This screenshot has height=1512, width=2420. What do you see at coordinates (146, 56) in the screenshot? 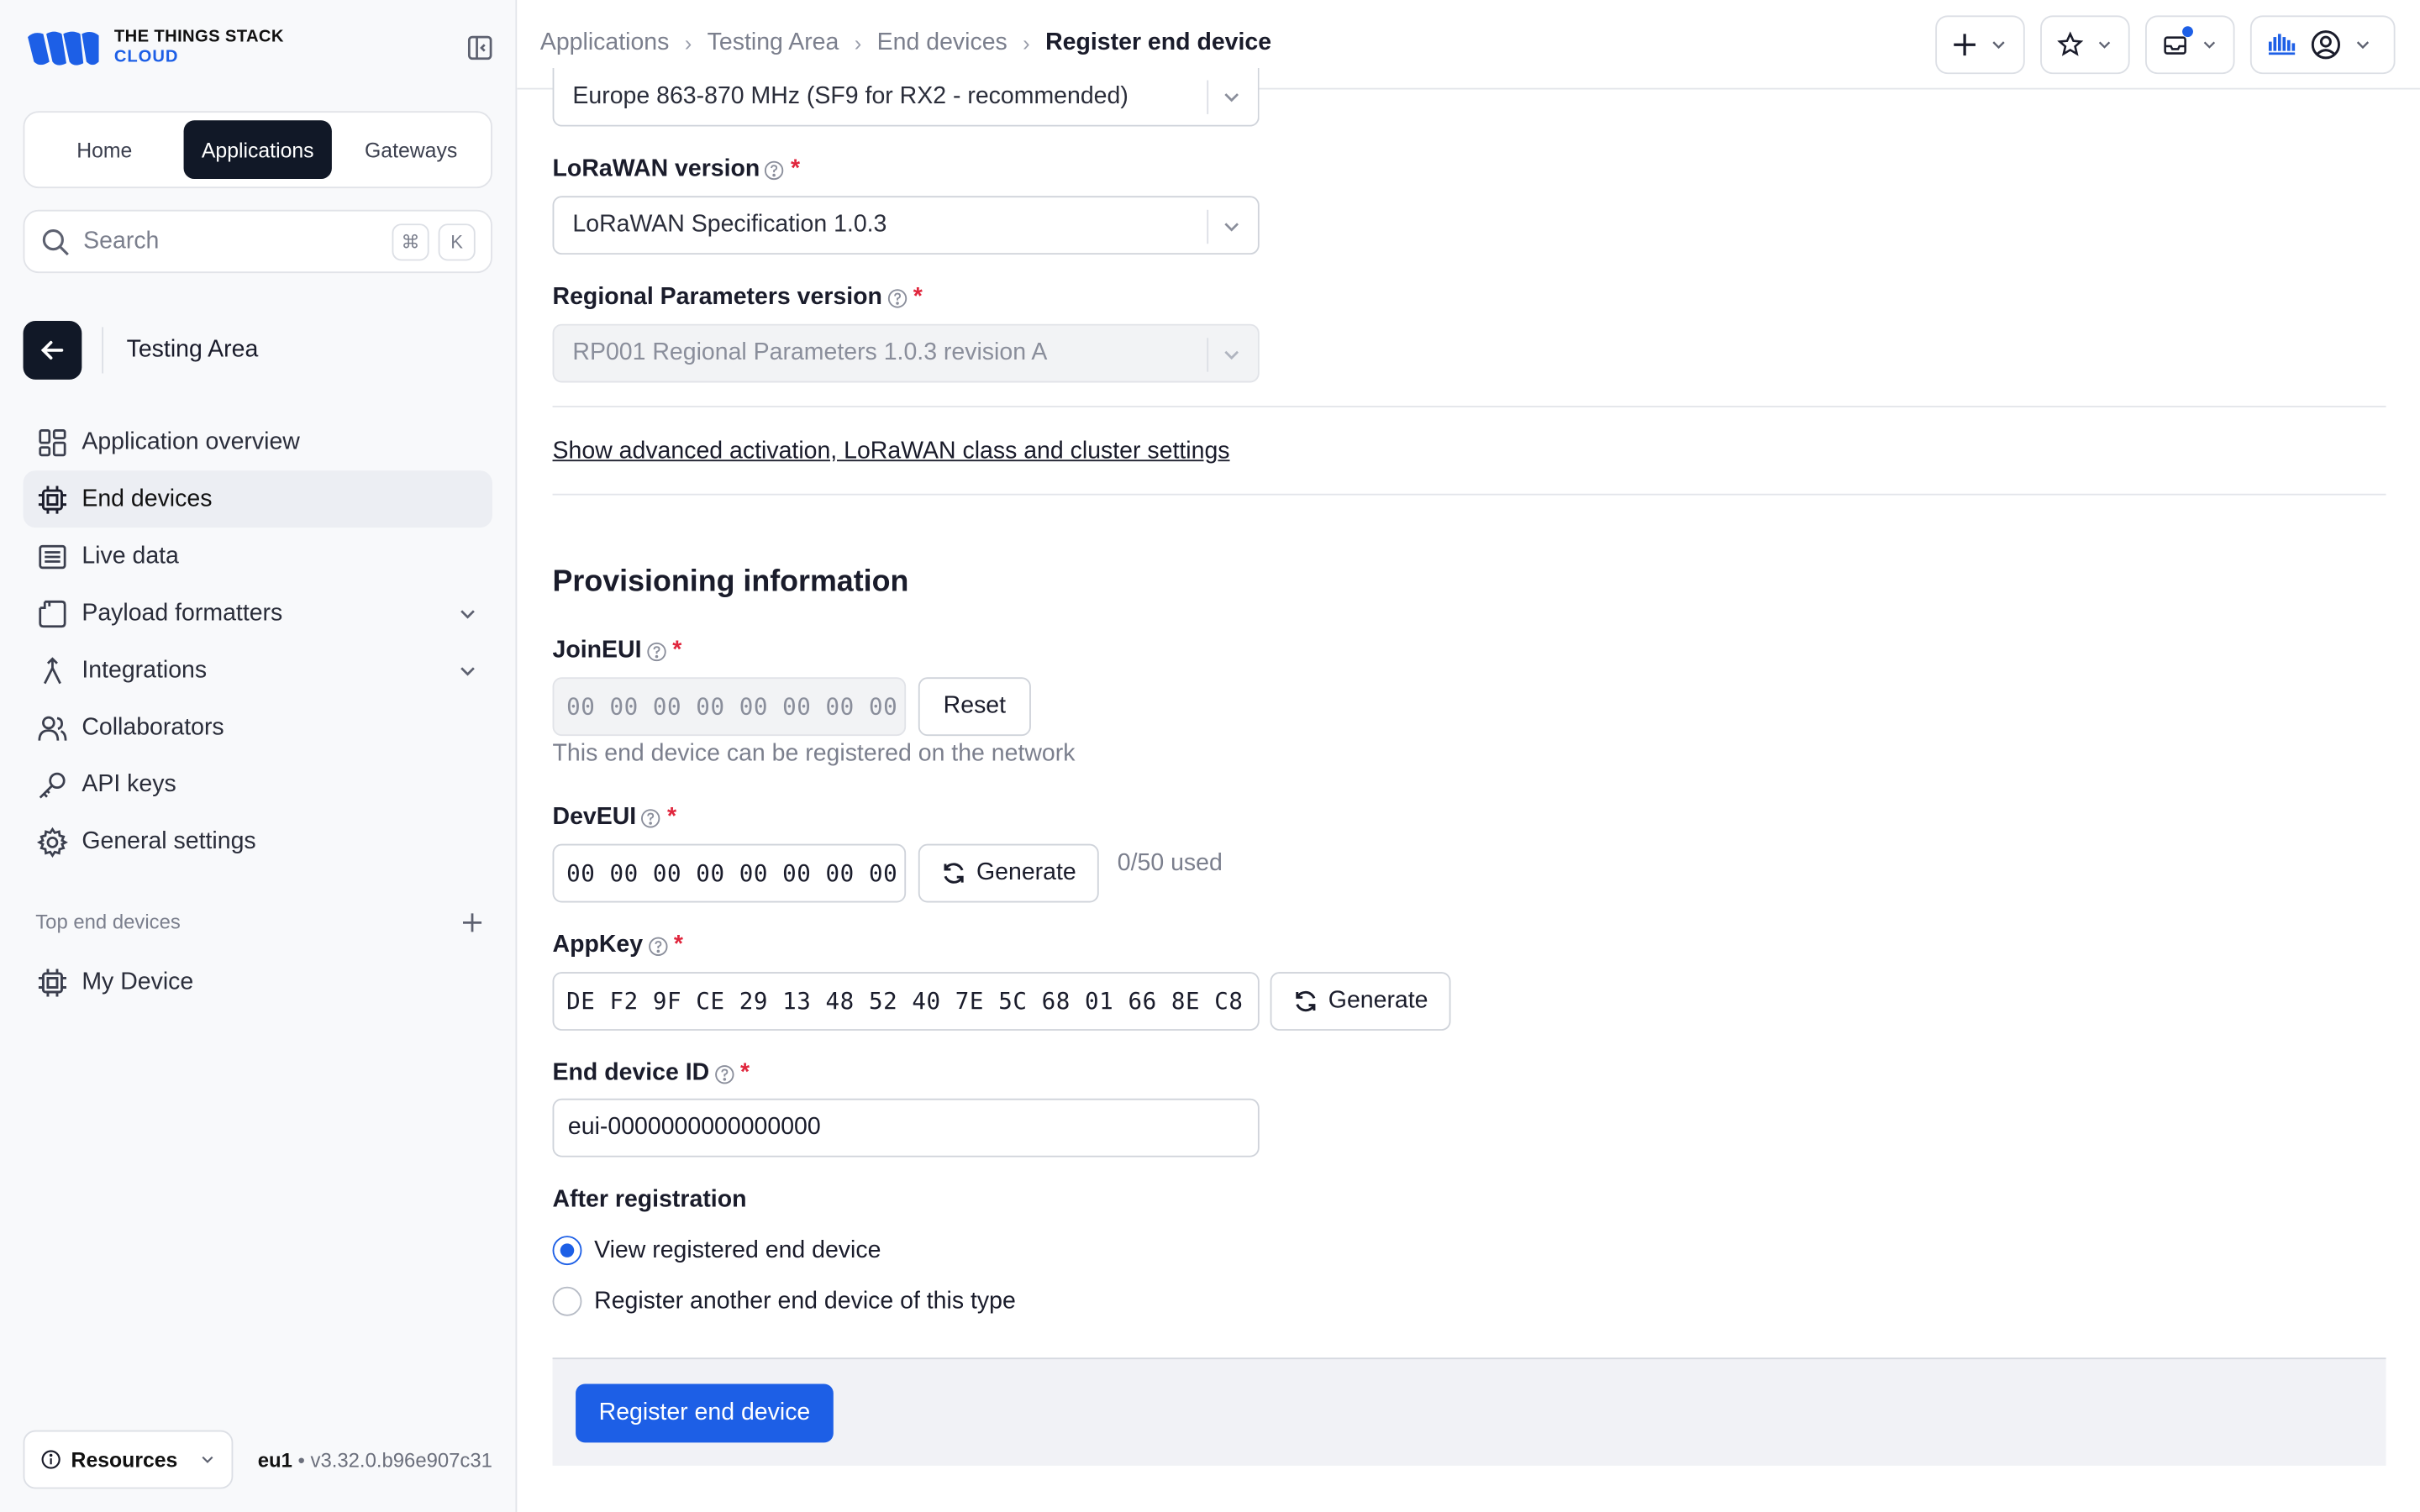
I see `brand-subtitle: CLOUD` at bounding box center [146, 56].